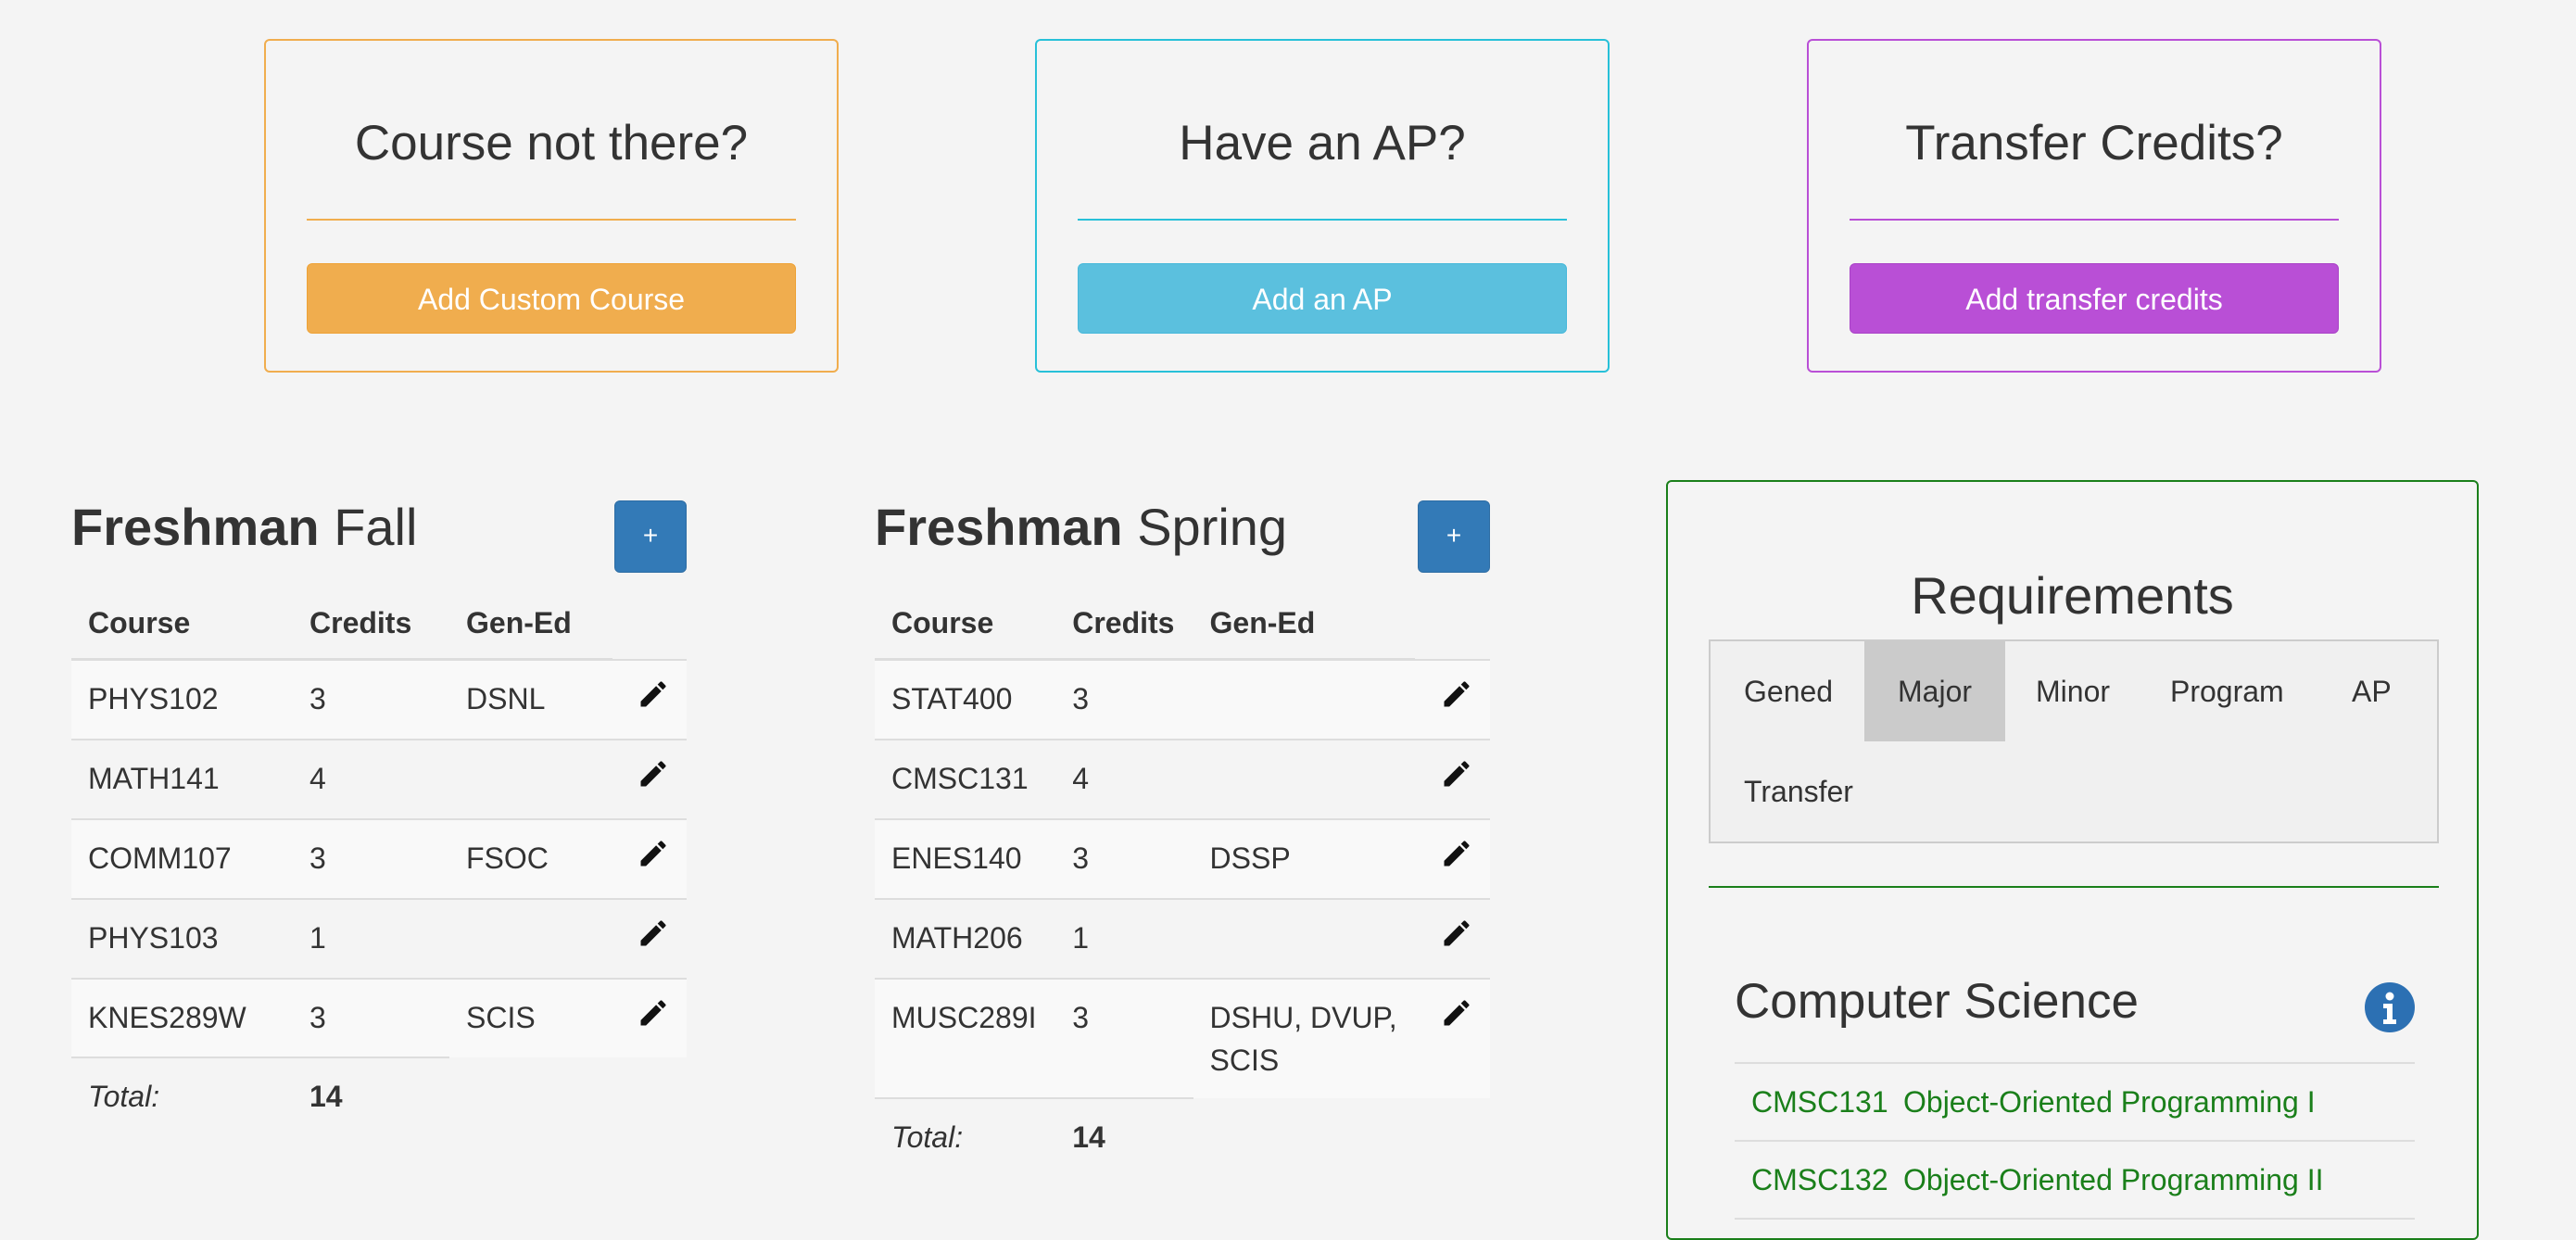 Image resolution: width=2576 pixels, height=1240 pixels. I want to click on requirements-tabs: Gened Major Minor Program AP Transfer, so click(2074, 741).